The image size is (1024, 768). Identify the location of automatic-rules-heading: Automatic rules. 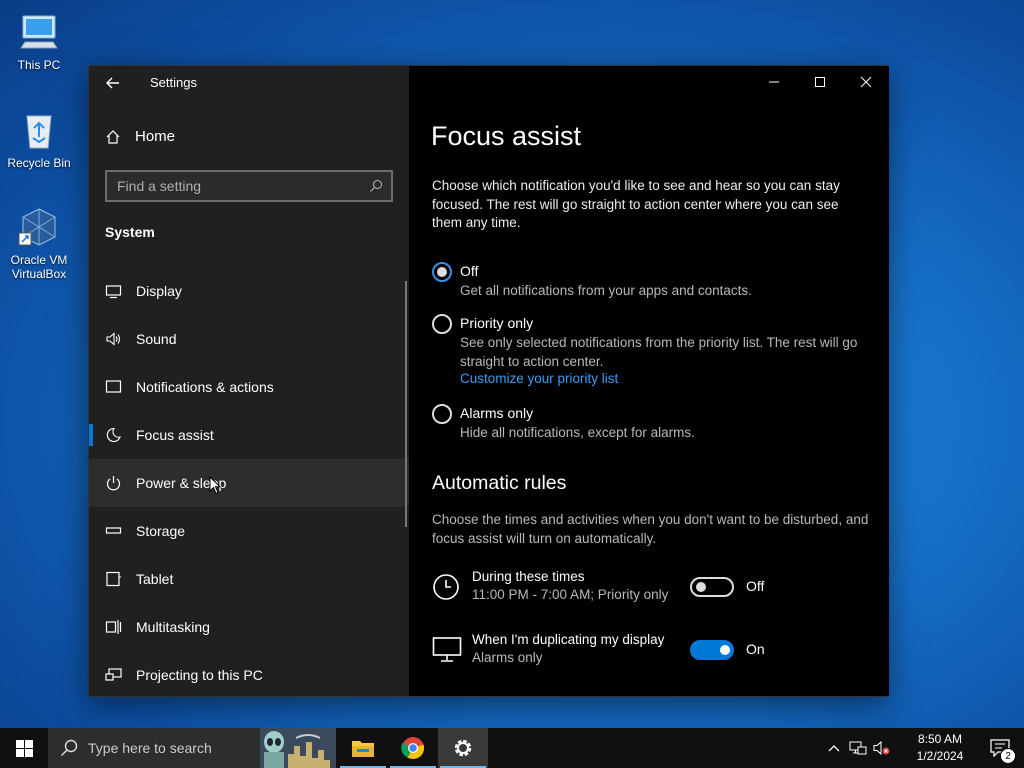
(499, 483).